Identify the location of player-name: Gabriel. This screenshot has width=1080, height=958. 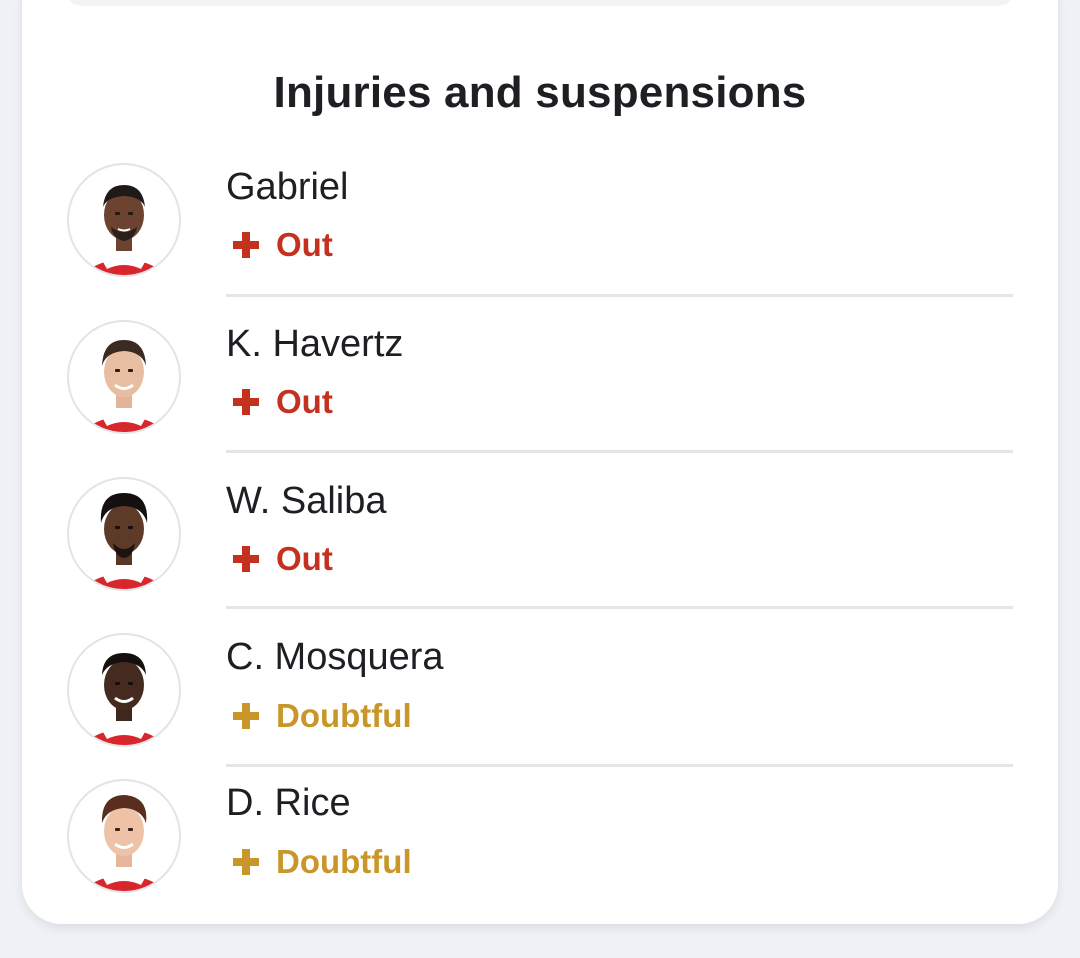
(287, 187).